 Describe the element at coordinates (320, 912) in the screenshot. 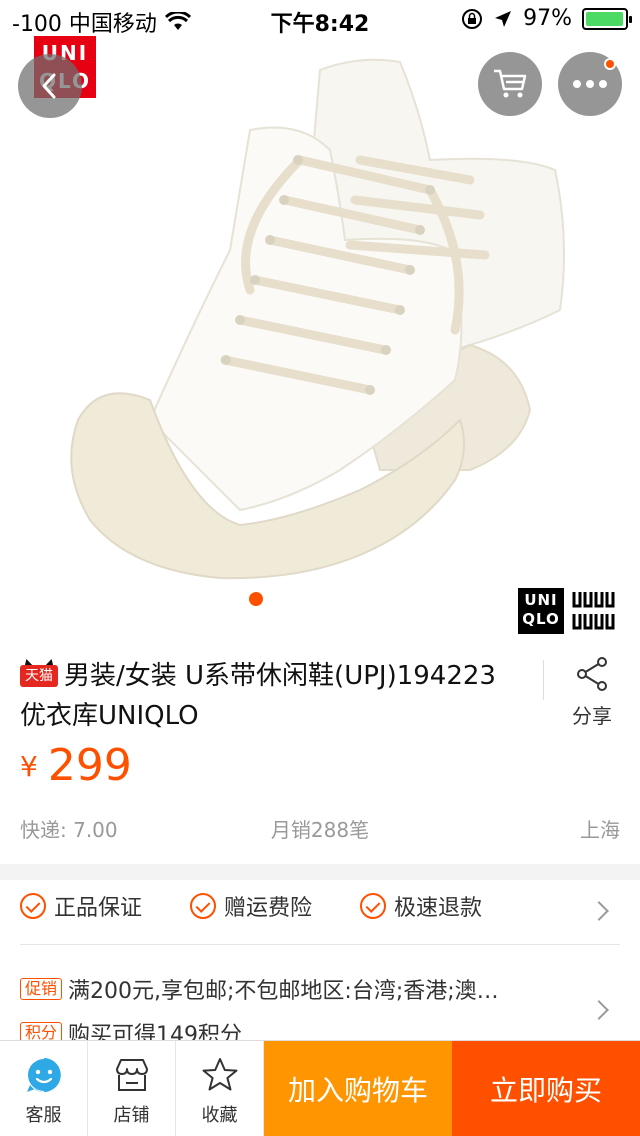

I see `service-guarantees: 正品保证 赠运费险 极速退款` at that location.